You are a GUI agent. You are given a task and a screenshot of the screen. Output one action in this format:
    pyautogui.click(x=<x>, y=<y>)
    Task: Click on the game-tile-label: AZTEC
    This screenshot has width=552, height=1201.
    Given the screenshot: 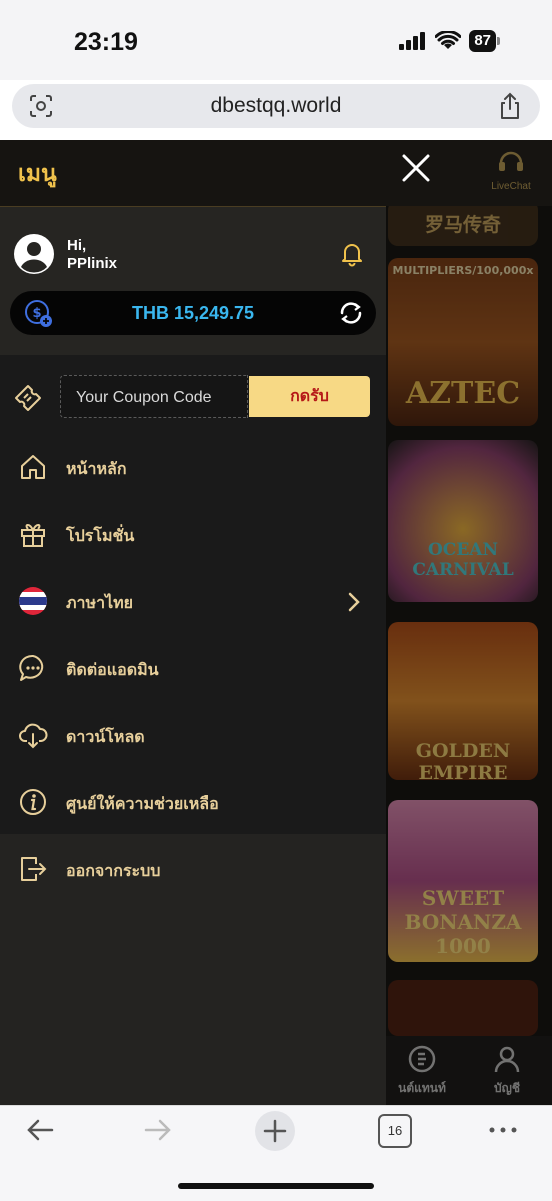 What is the action you would take?
    pyautogui.click(x=463, y=393)
    